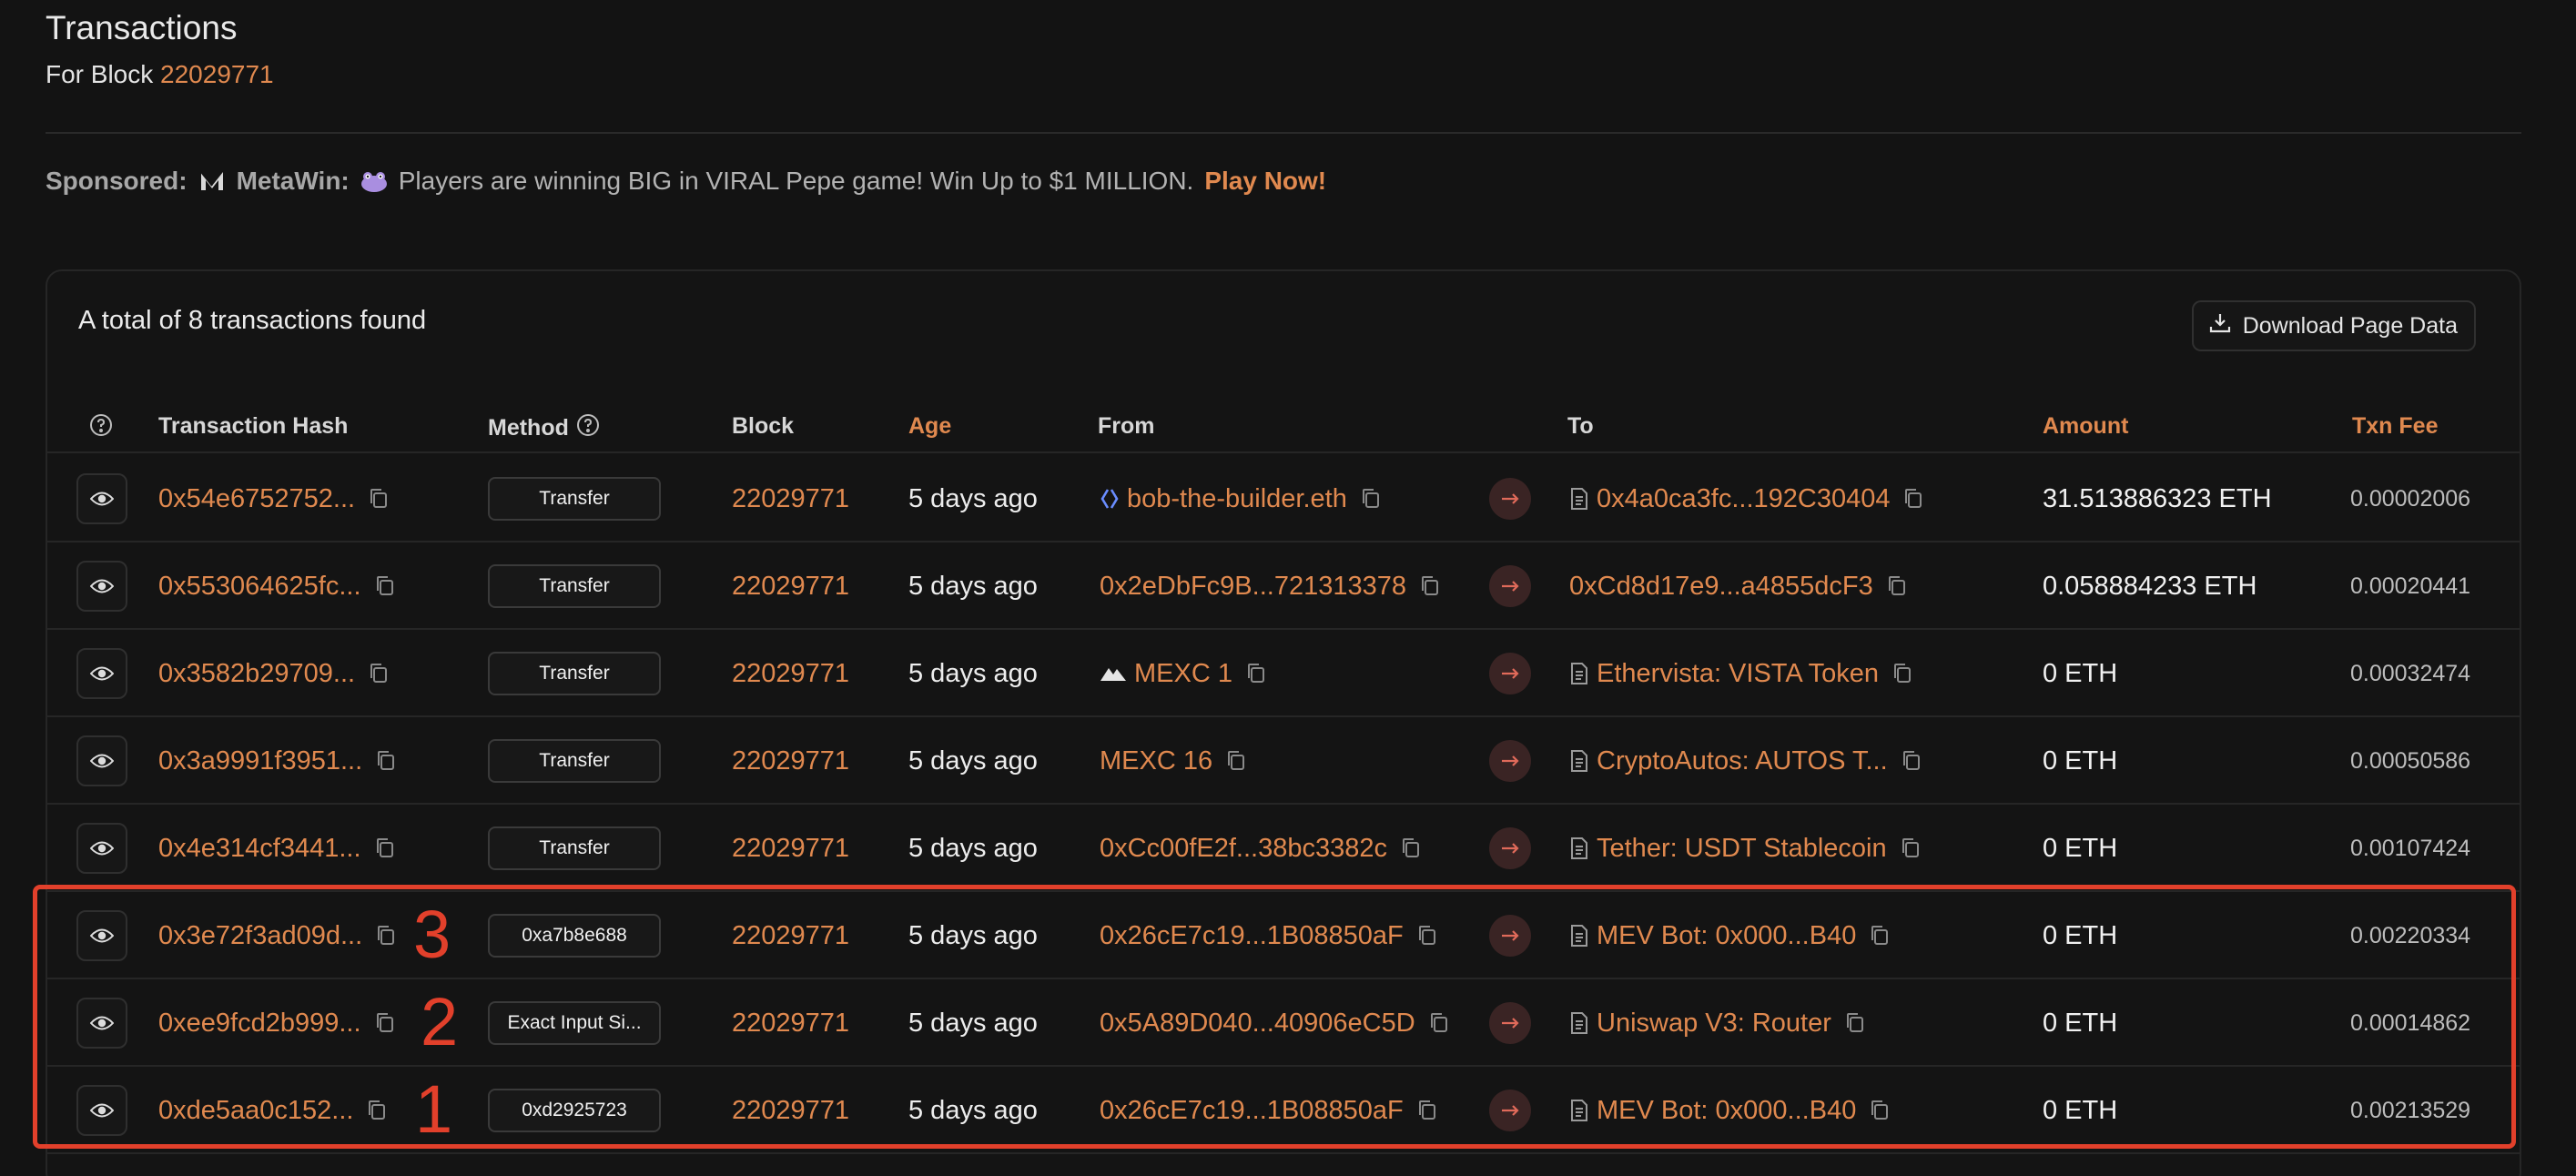  Describe the element at coordinates (588, 428) in the screenshot. I see `method-info-icon` at that location.